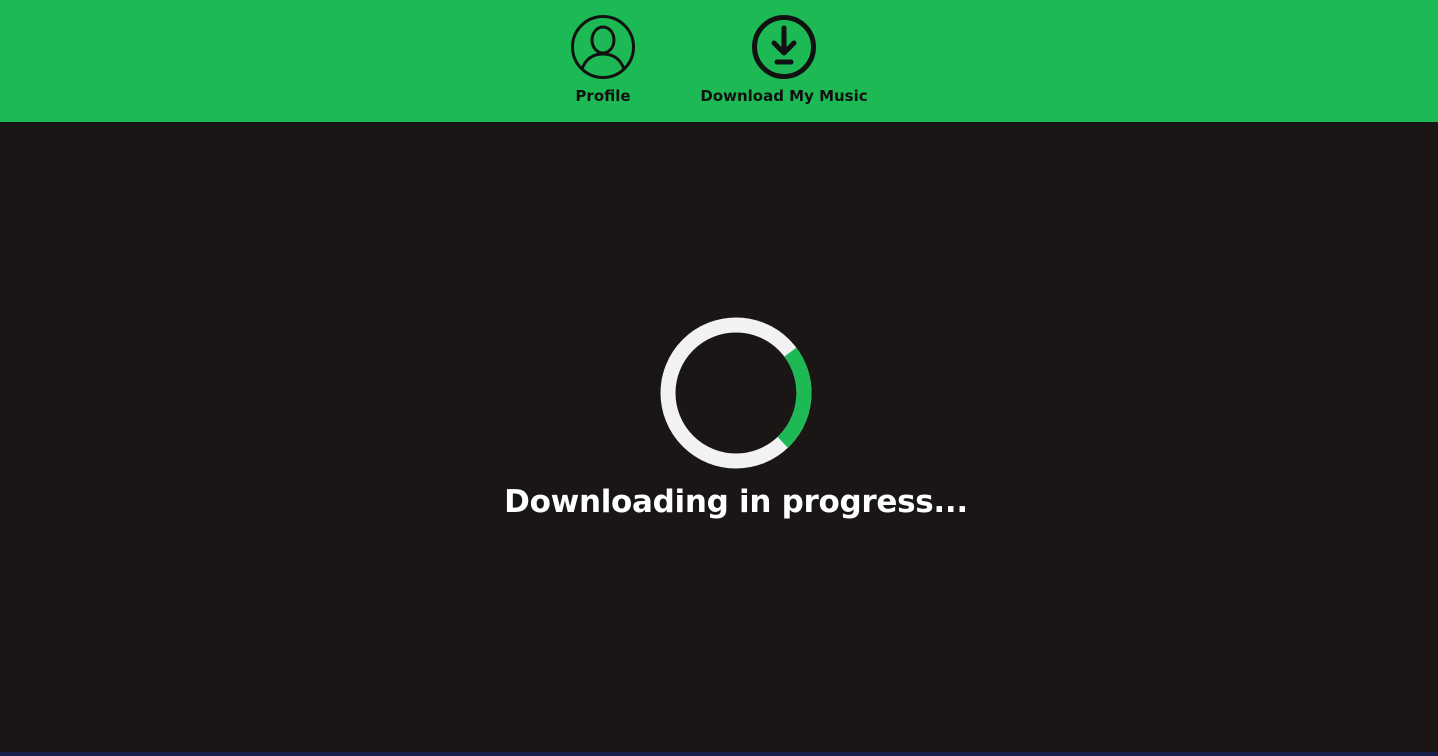 The image size is (1438, 756). What do you see at coordinates (784, 47) in the screenshot?
I see `download-circle-icon` at bounding box center [784, 47].